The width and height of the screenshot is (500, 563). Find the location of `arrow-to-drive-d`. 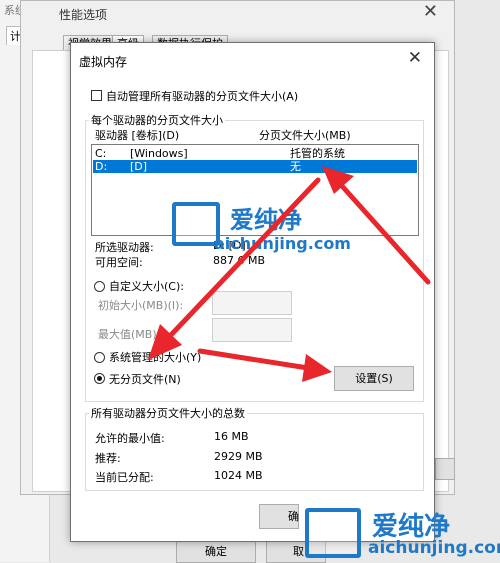

arrow-to-drive-d is located at coordinates (376, 225).